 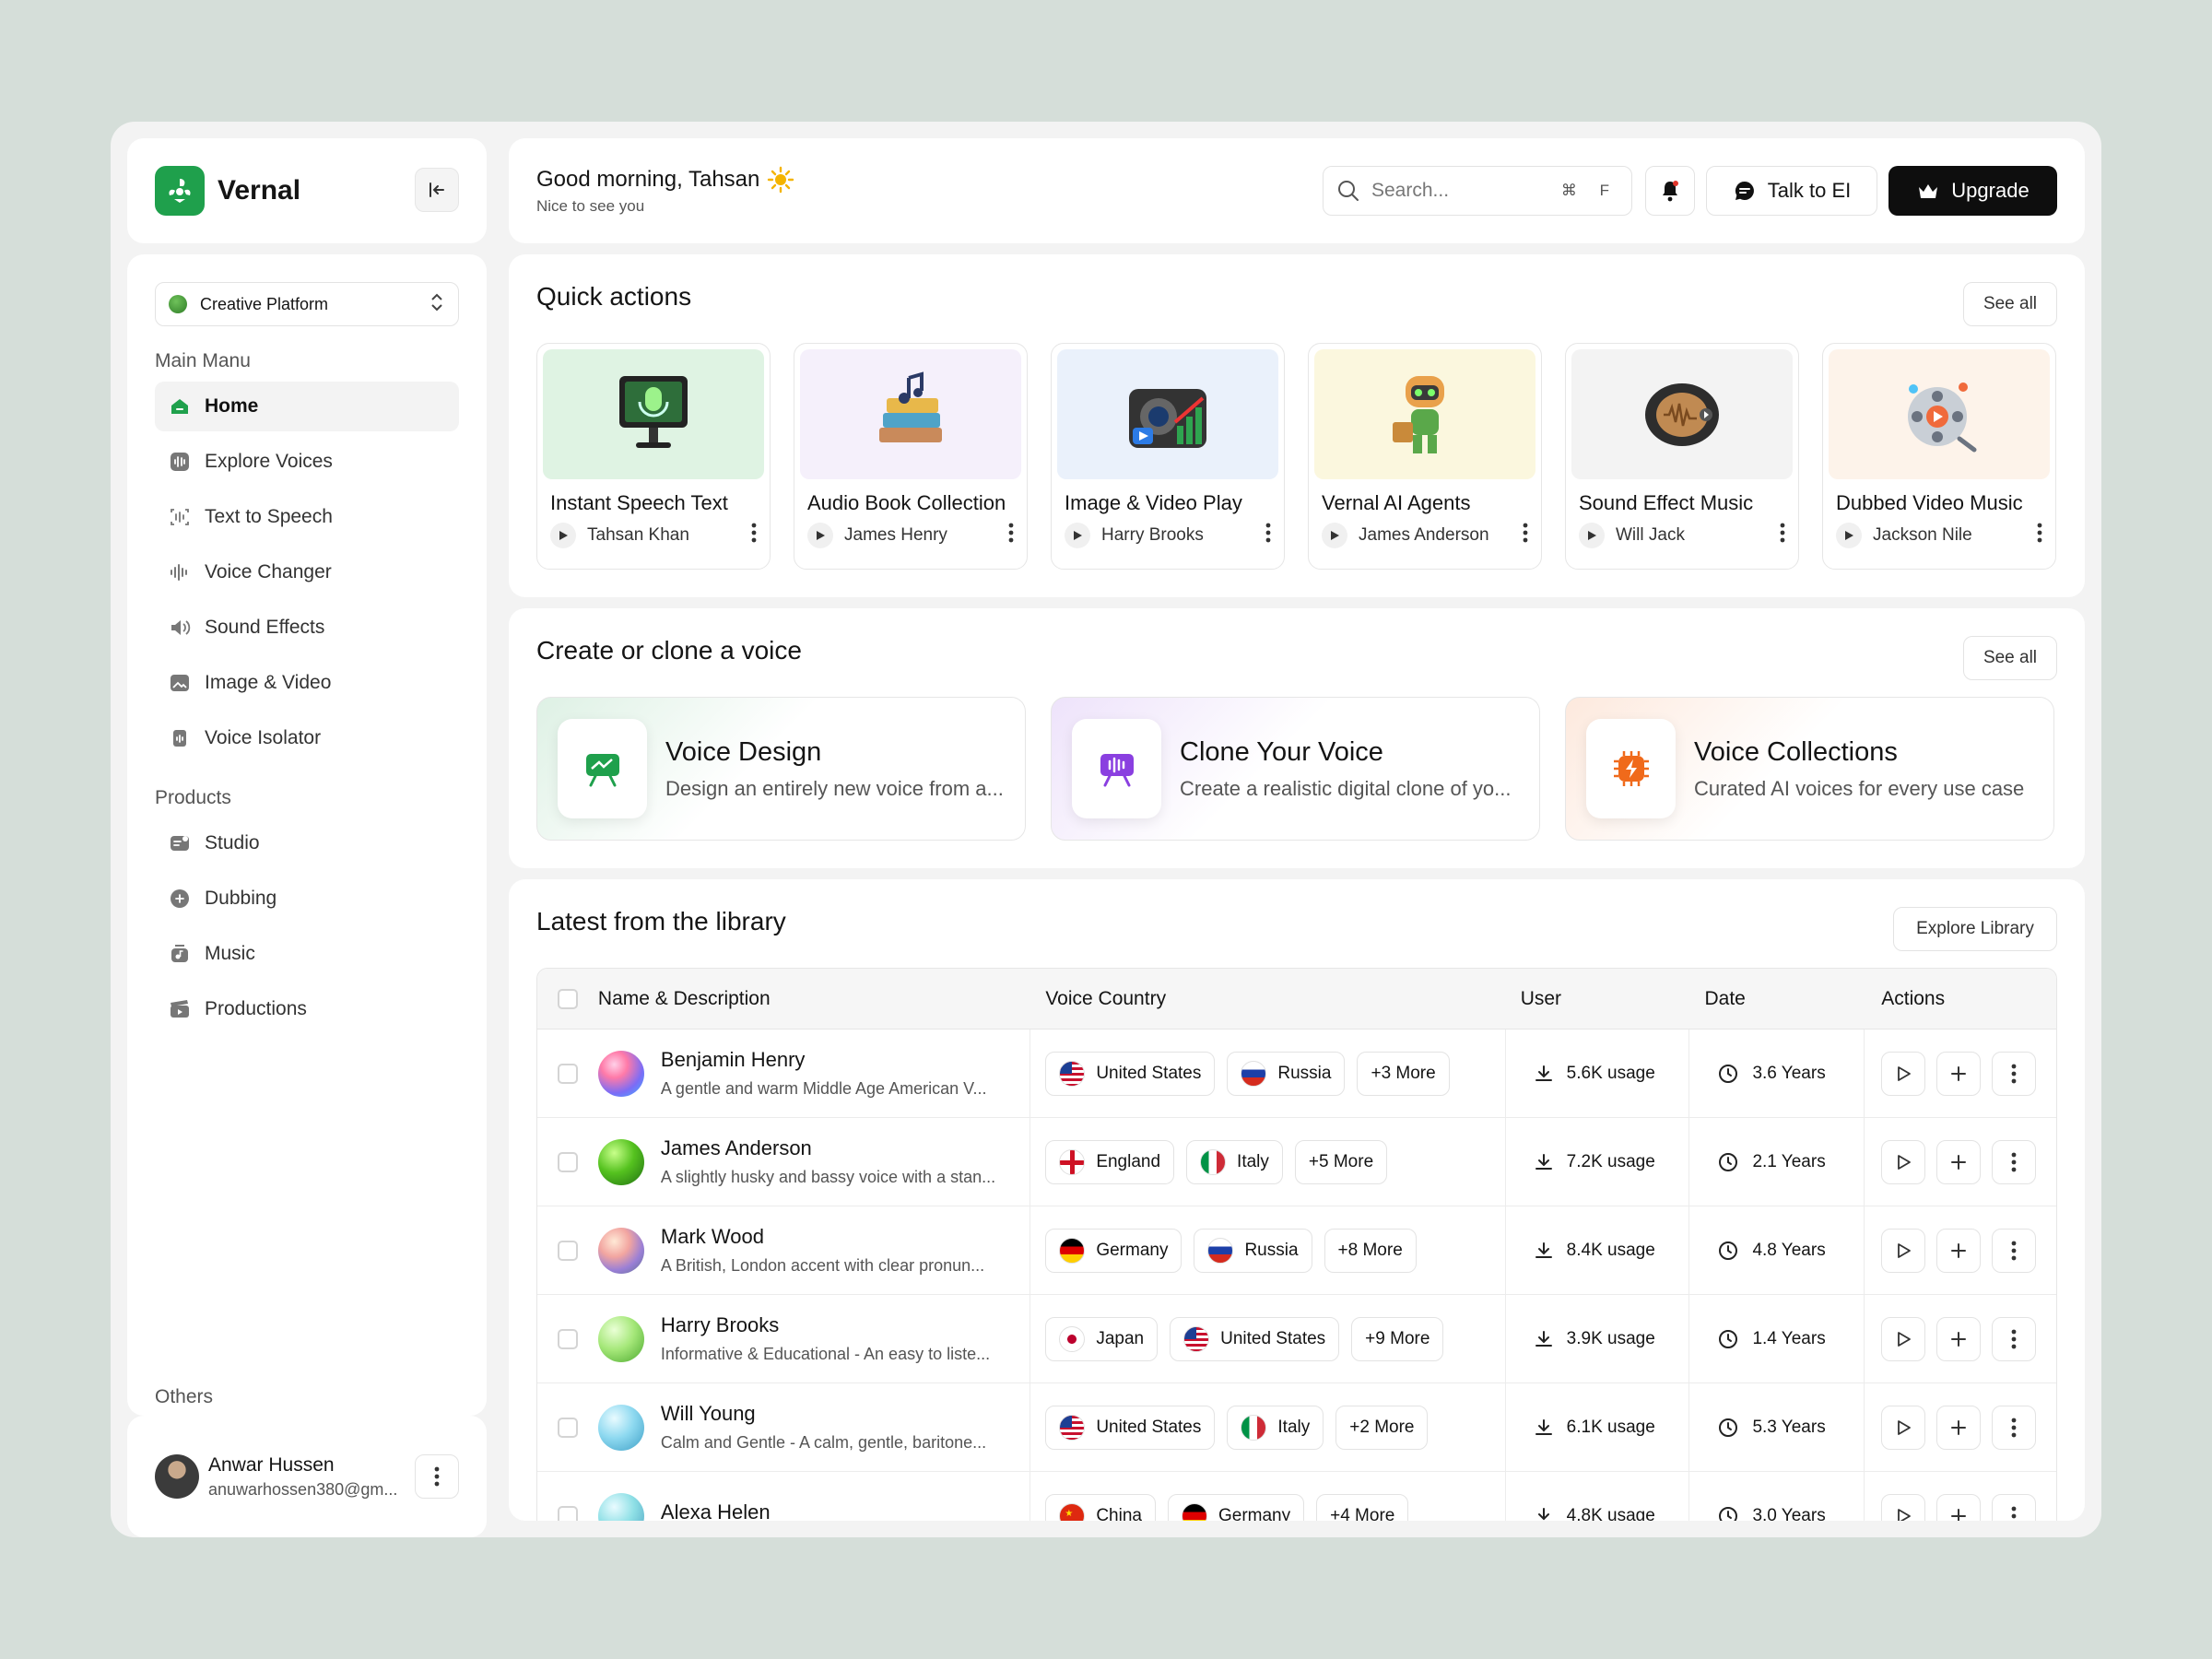 What do you see at coordinates (1100, 1507) in the screenshot?
I see `country-chip: ★ China` at bounding box center [1100, 1507].